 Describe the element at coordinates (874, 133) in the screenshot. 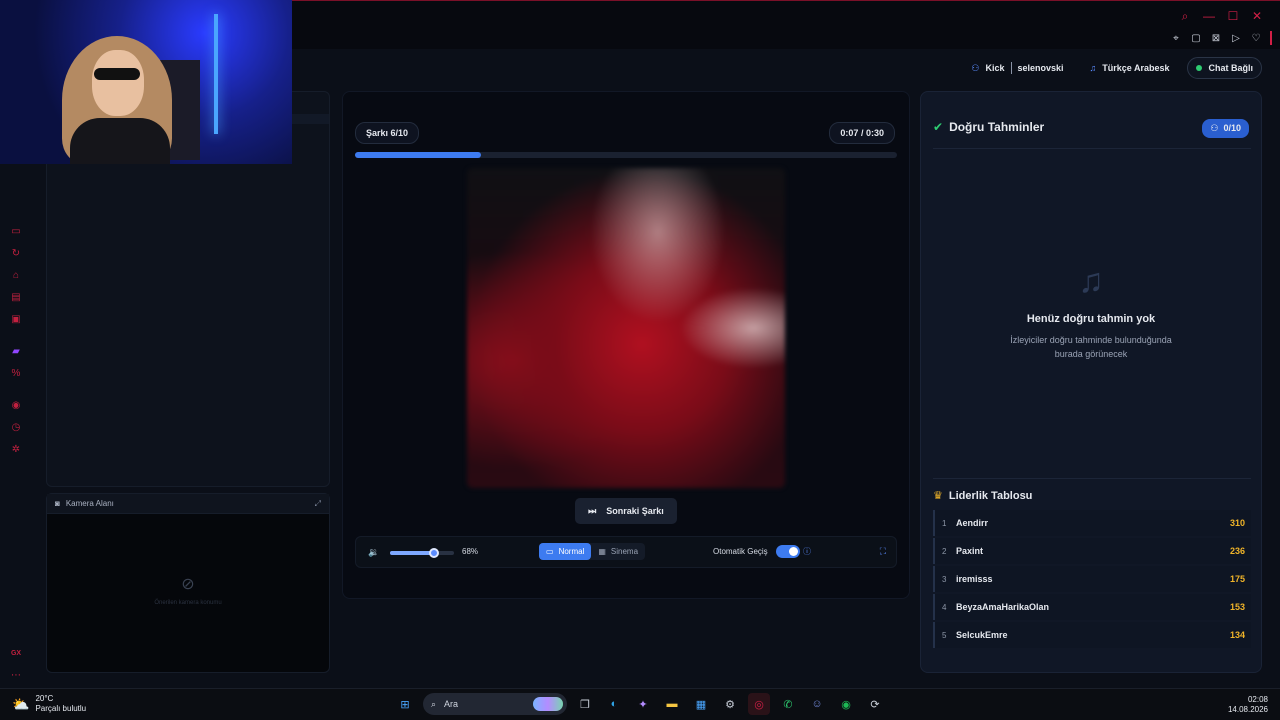

I see `total-time: 0:30` at that location.